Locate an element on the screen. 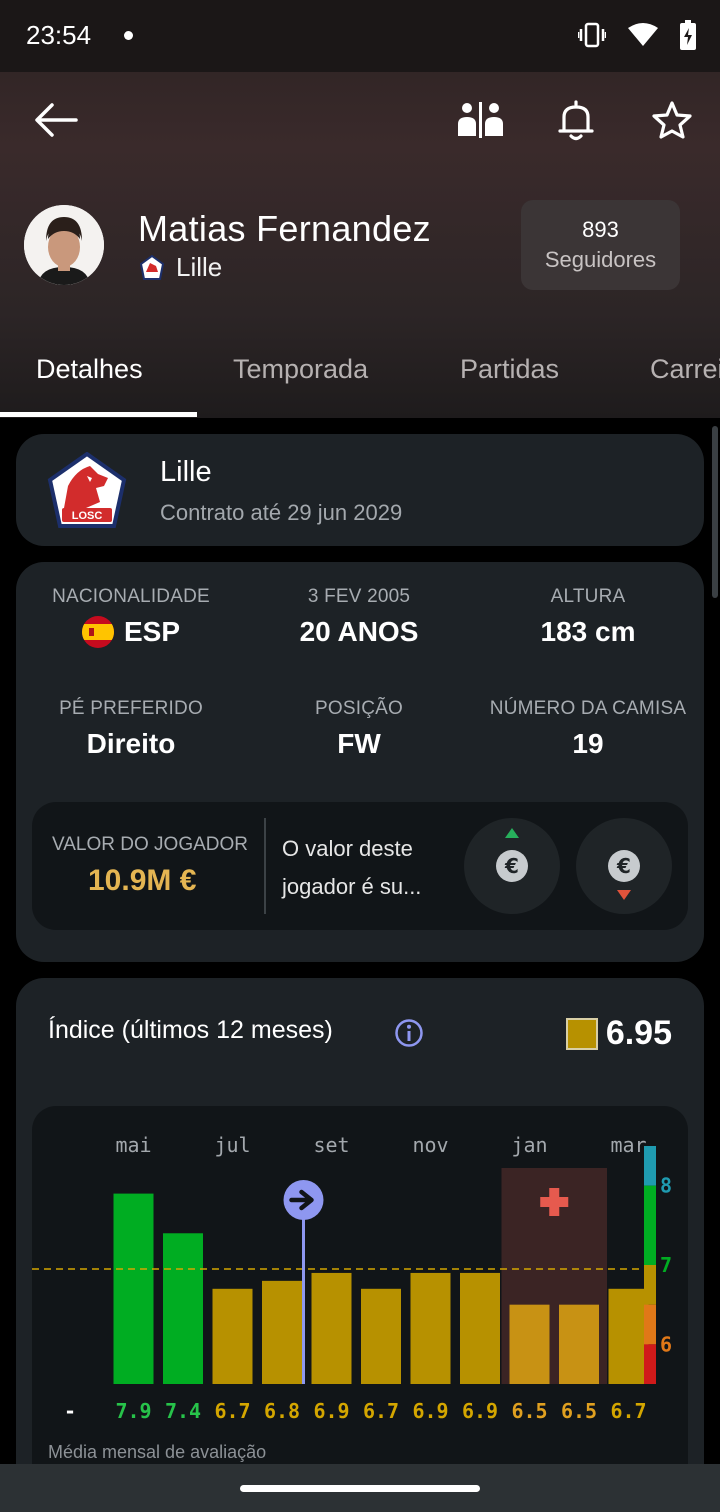 The image size is (720, 1512). favorite-button is located at coordinates (672, 120).